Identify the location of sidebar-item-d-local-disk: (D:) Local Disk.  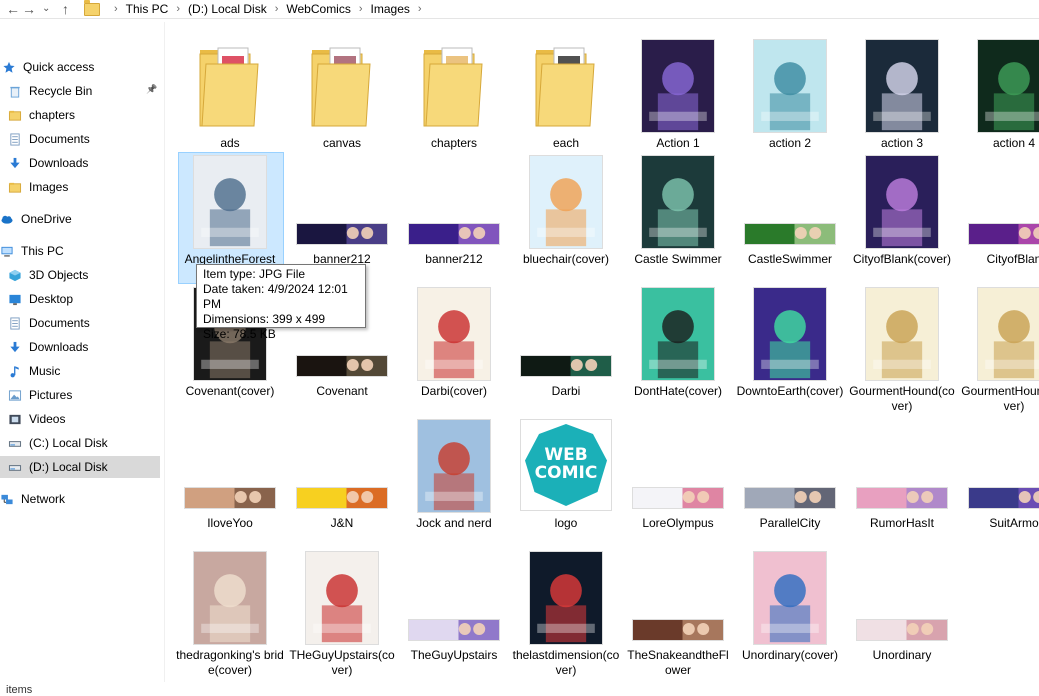
(80, 467).